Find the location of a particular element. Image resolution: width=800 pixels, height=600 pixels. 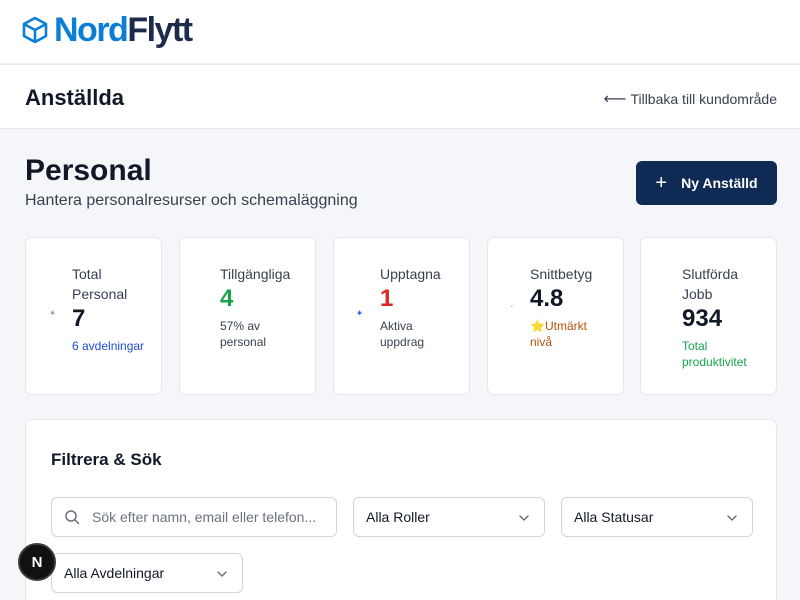

stat-card-average-rating: • Snittbetyg 4.8 ⭐Utmärkt nivå is located at coordinates (555, 316).